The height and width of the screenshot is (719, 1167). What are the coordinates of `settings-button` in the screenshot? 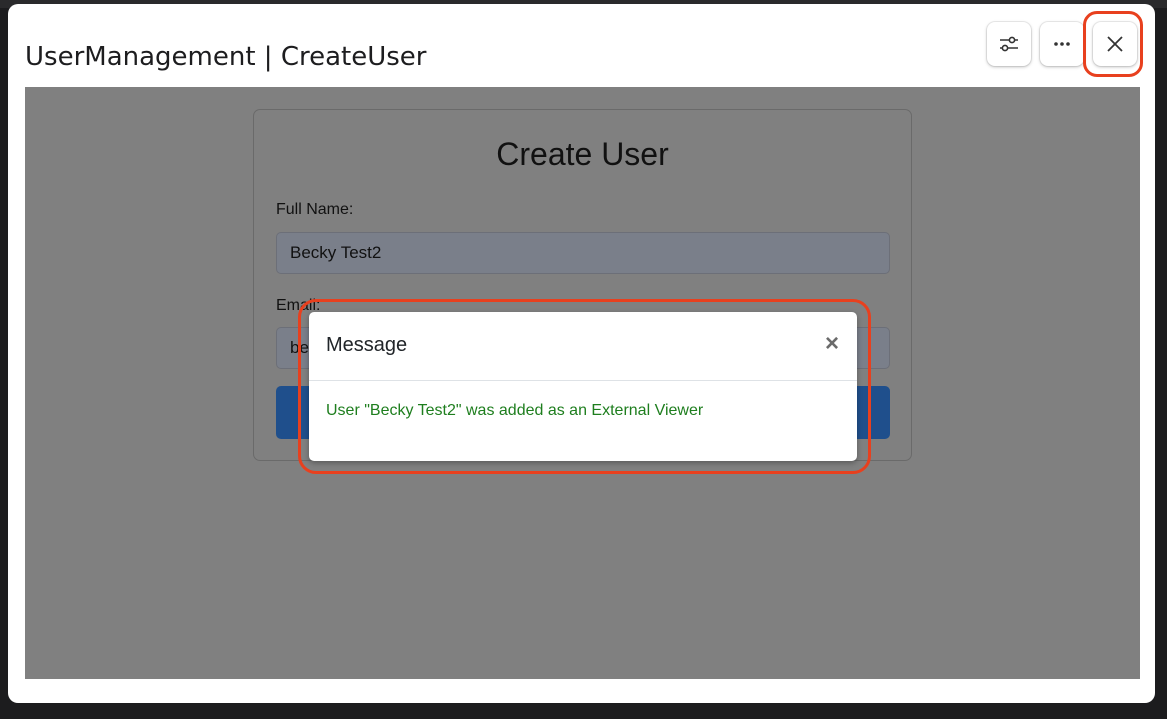 It's located at (1009, 44).